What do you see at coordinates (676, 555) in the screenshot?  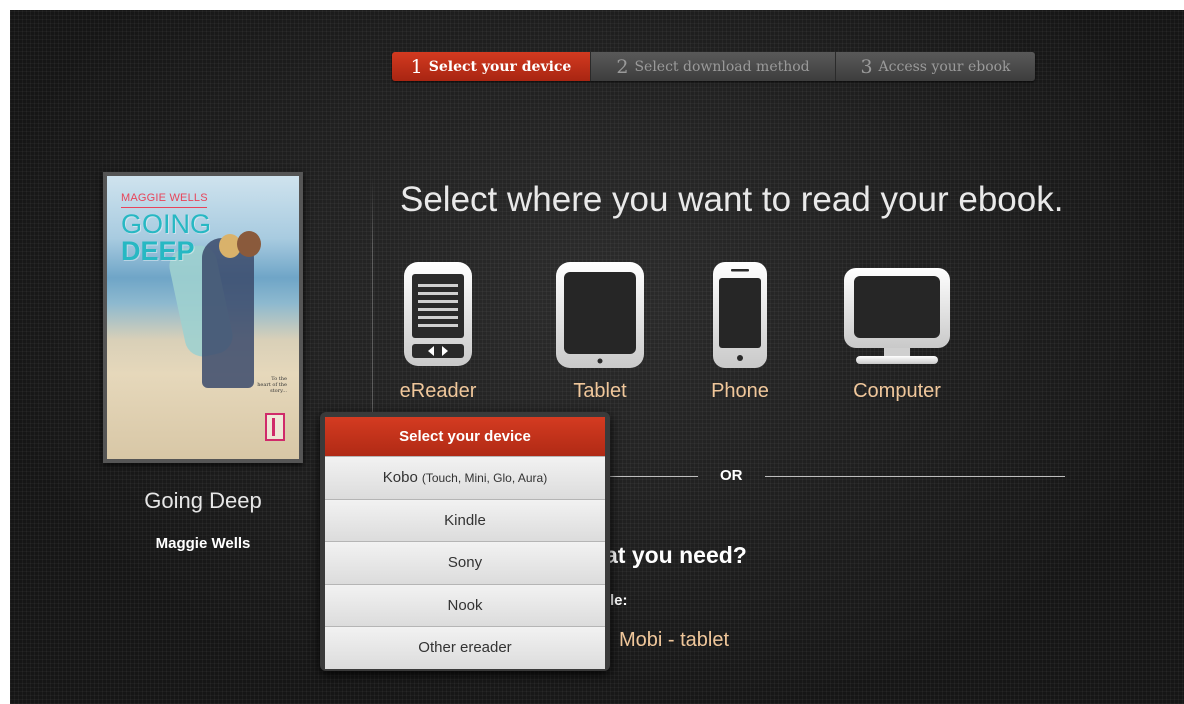 I see `section-heading: at you need?` at bounding box center [676, 555].